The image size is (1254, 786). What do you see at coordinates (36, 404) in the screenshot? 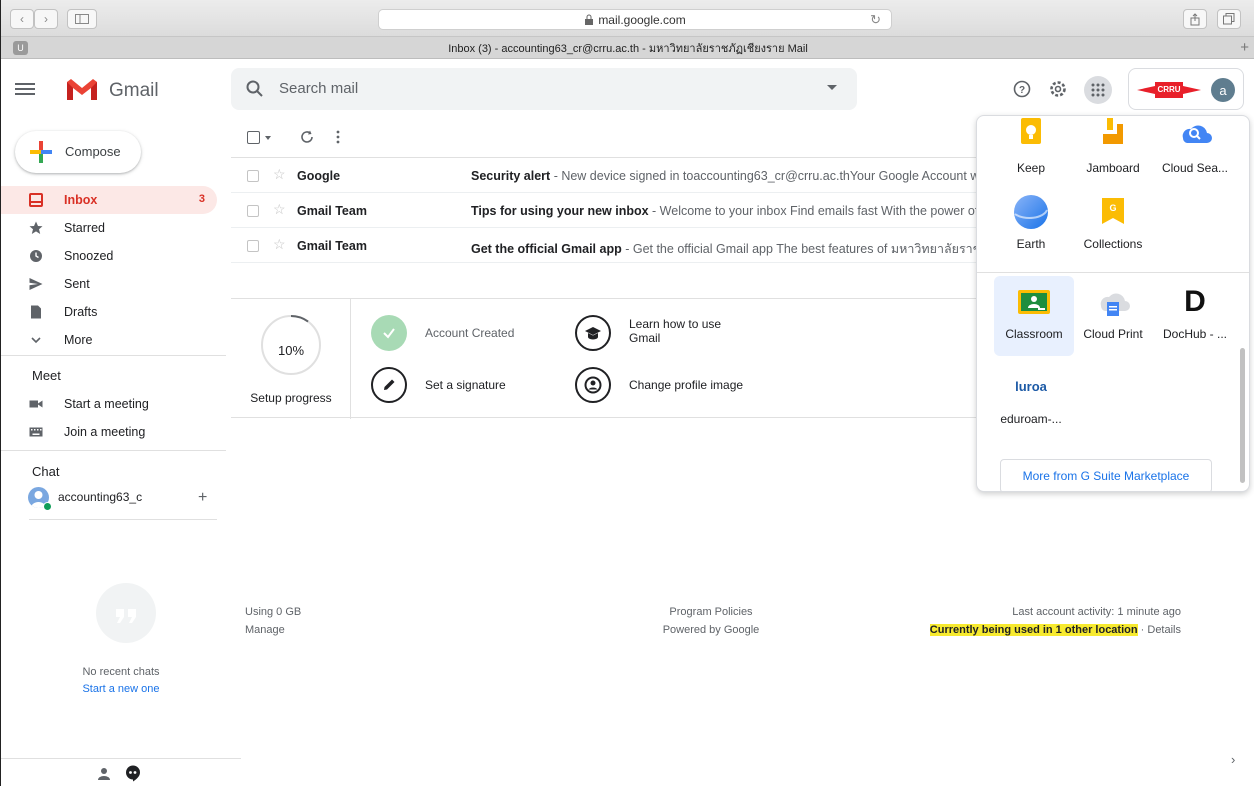
I see `video-icon` at bounding box center [36, 404].